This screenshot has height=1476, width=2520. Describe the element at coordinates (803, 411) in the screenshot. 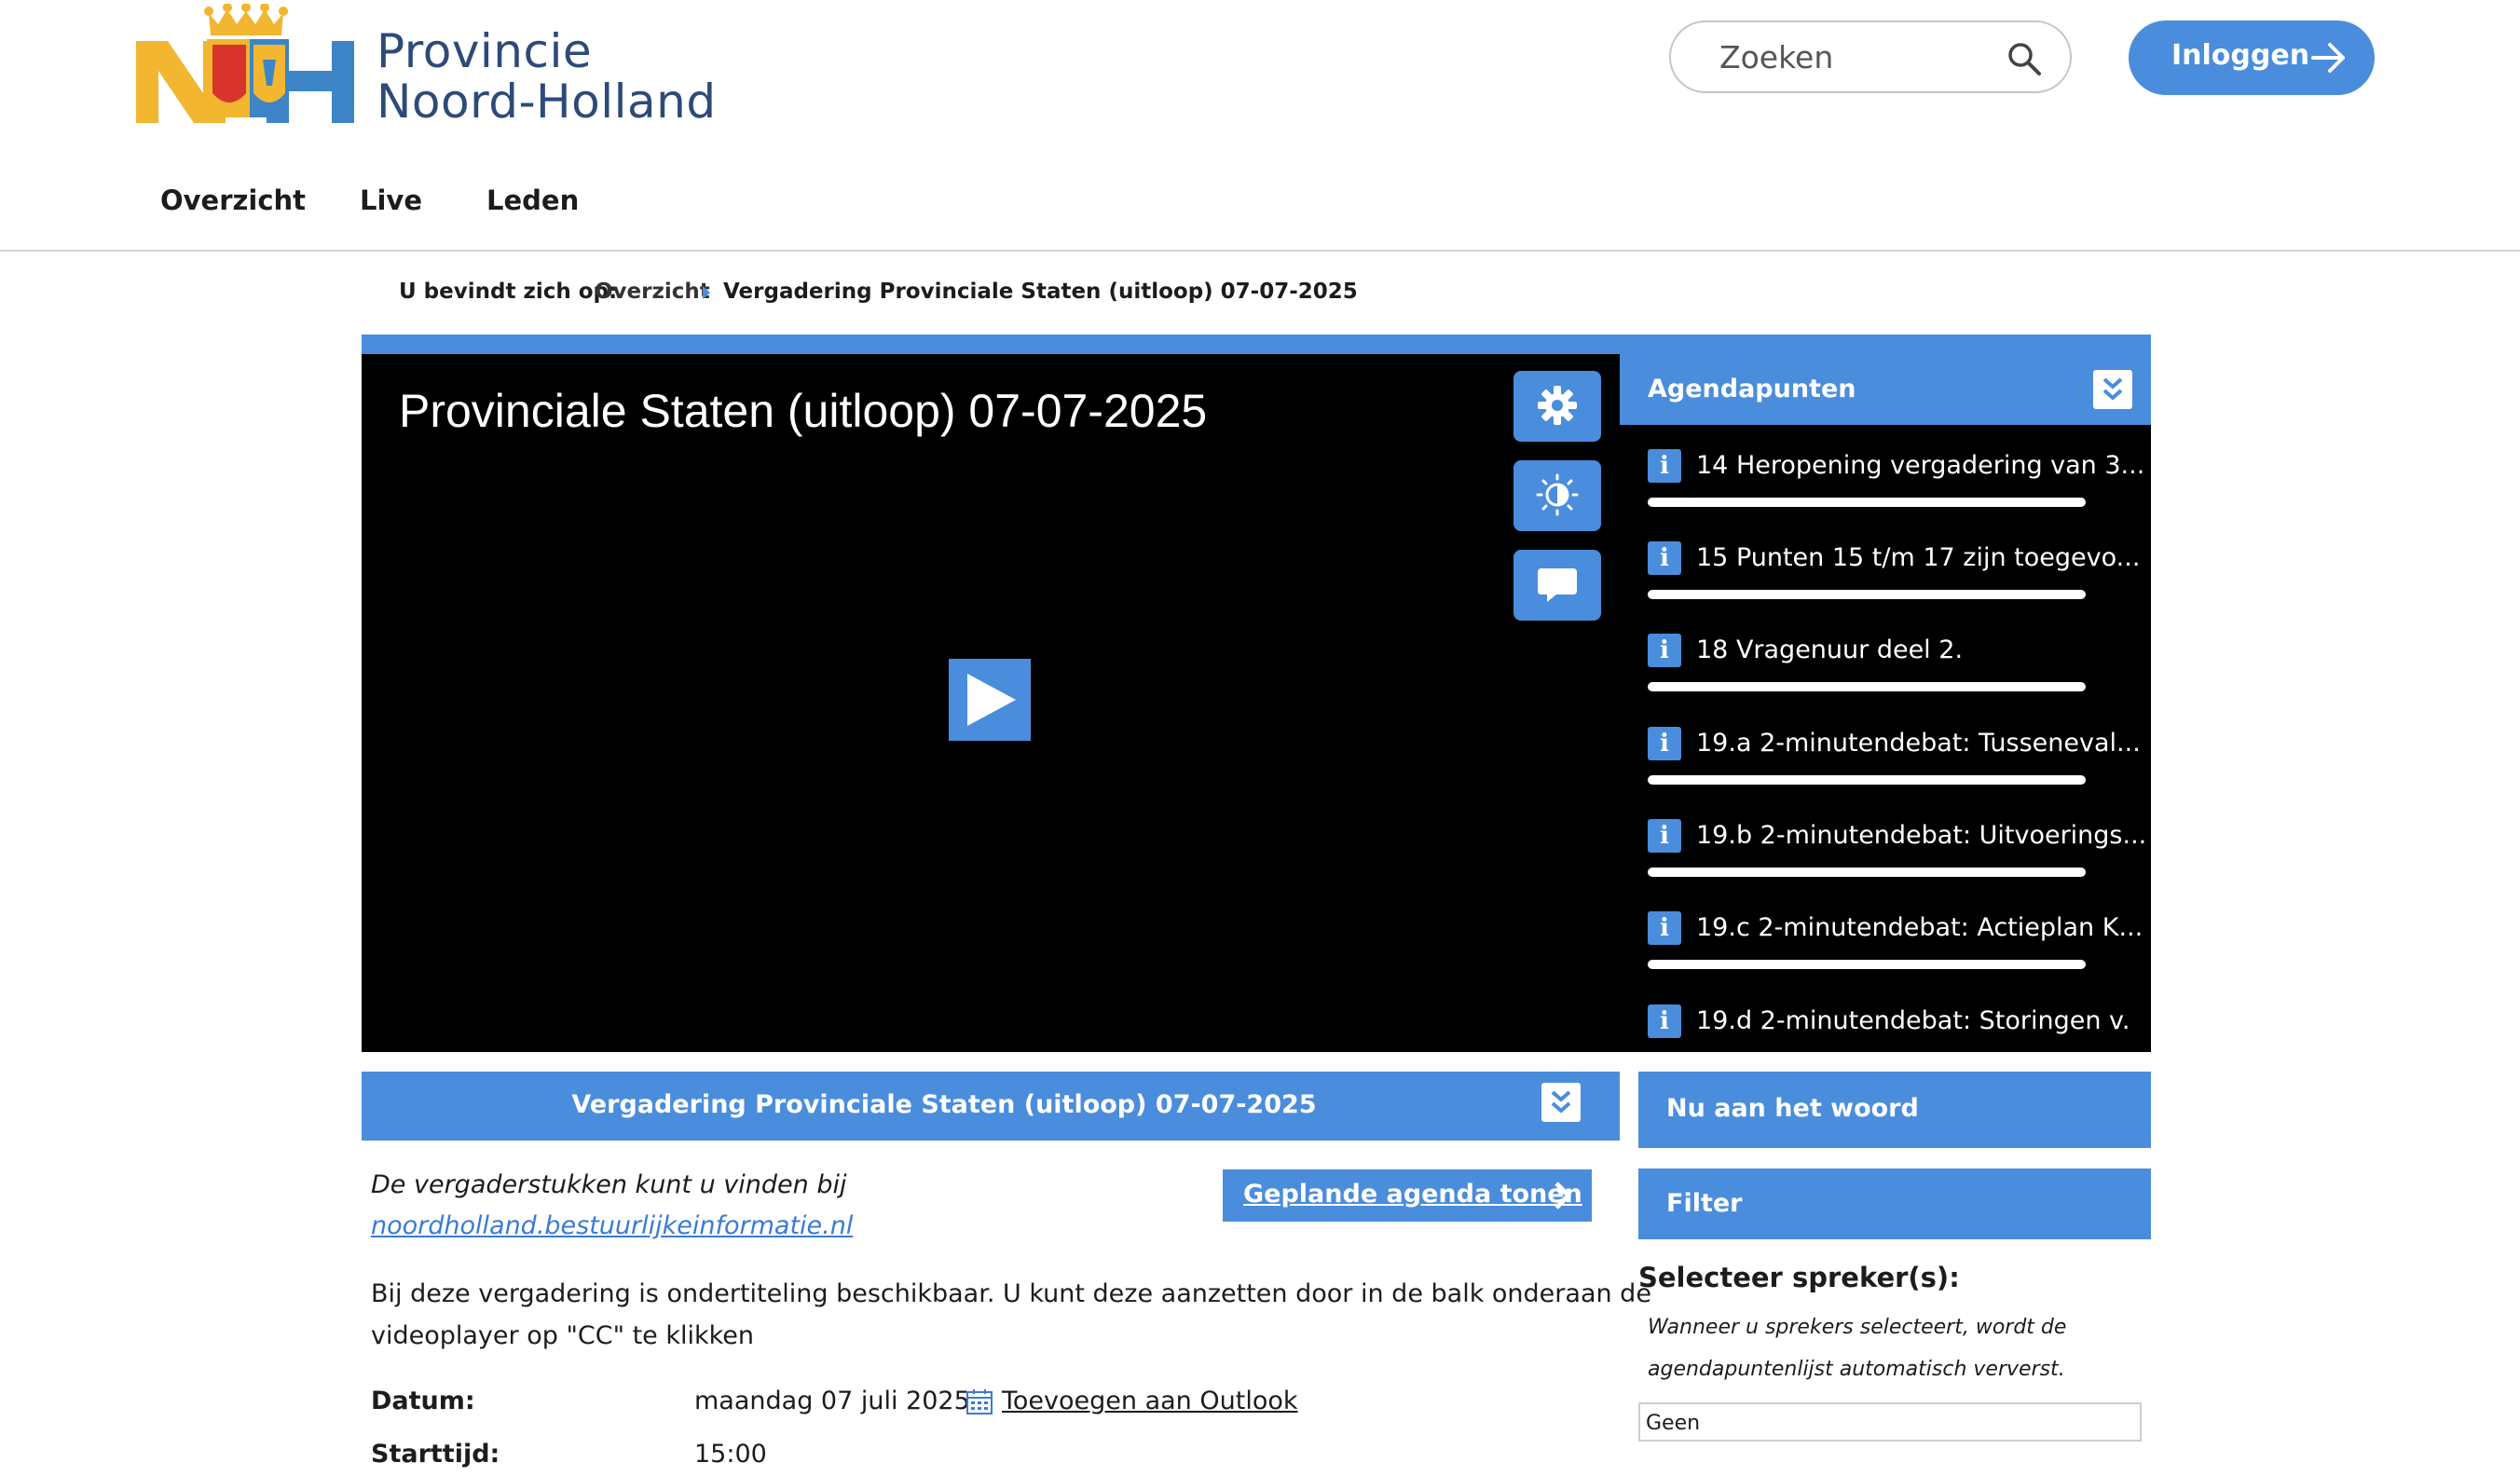

I see `video-title: Provinciale Staten (uitloop) 07-07-2025` at that location.